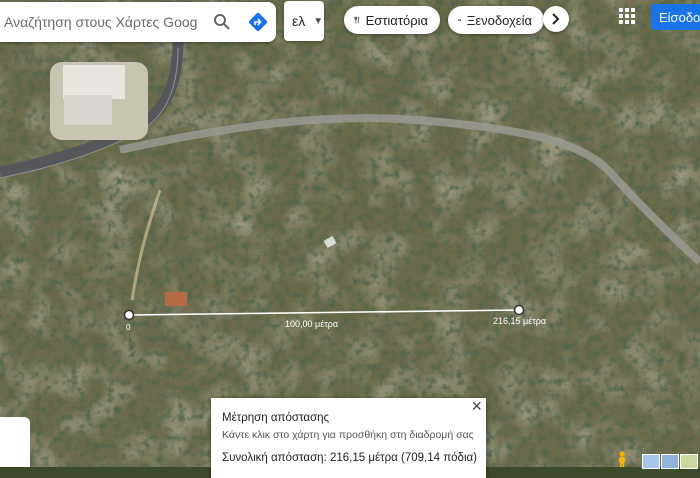  What do you see at coordinates (176, 299) in the screenshot?
I see `small-house` at bounding box center [176, 299].